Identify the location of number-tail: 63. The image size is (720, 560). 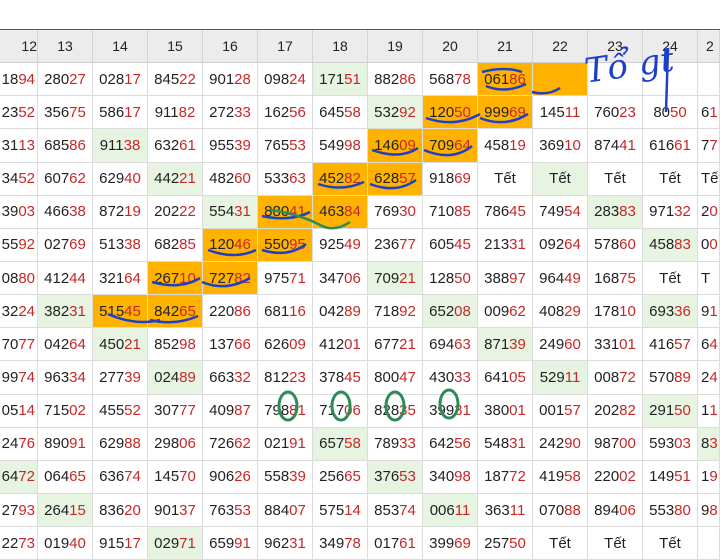
(297, 179).